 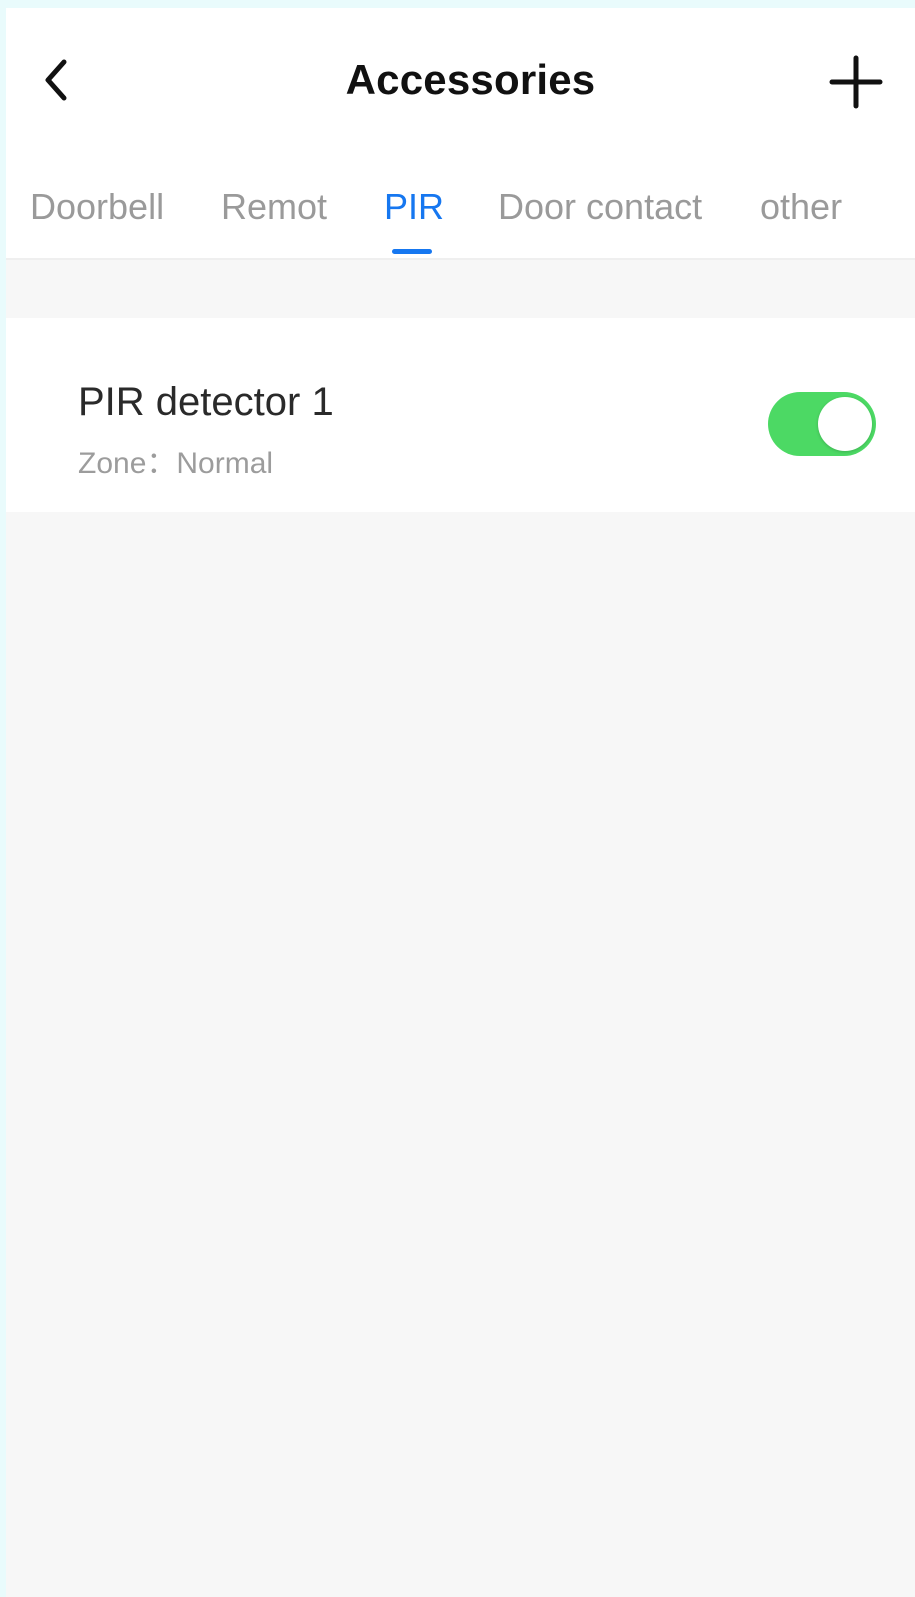 I want to click on tab-pir: PIR, so click(x=414, y=207).